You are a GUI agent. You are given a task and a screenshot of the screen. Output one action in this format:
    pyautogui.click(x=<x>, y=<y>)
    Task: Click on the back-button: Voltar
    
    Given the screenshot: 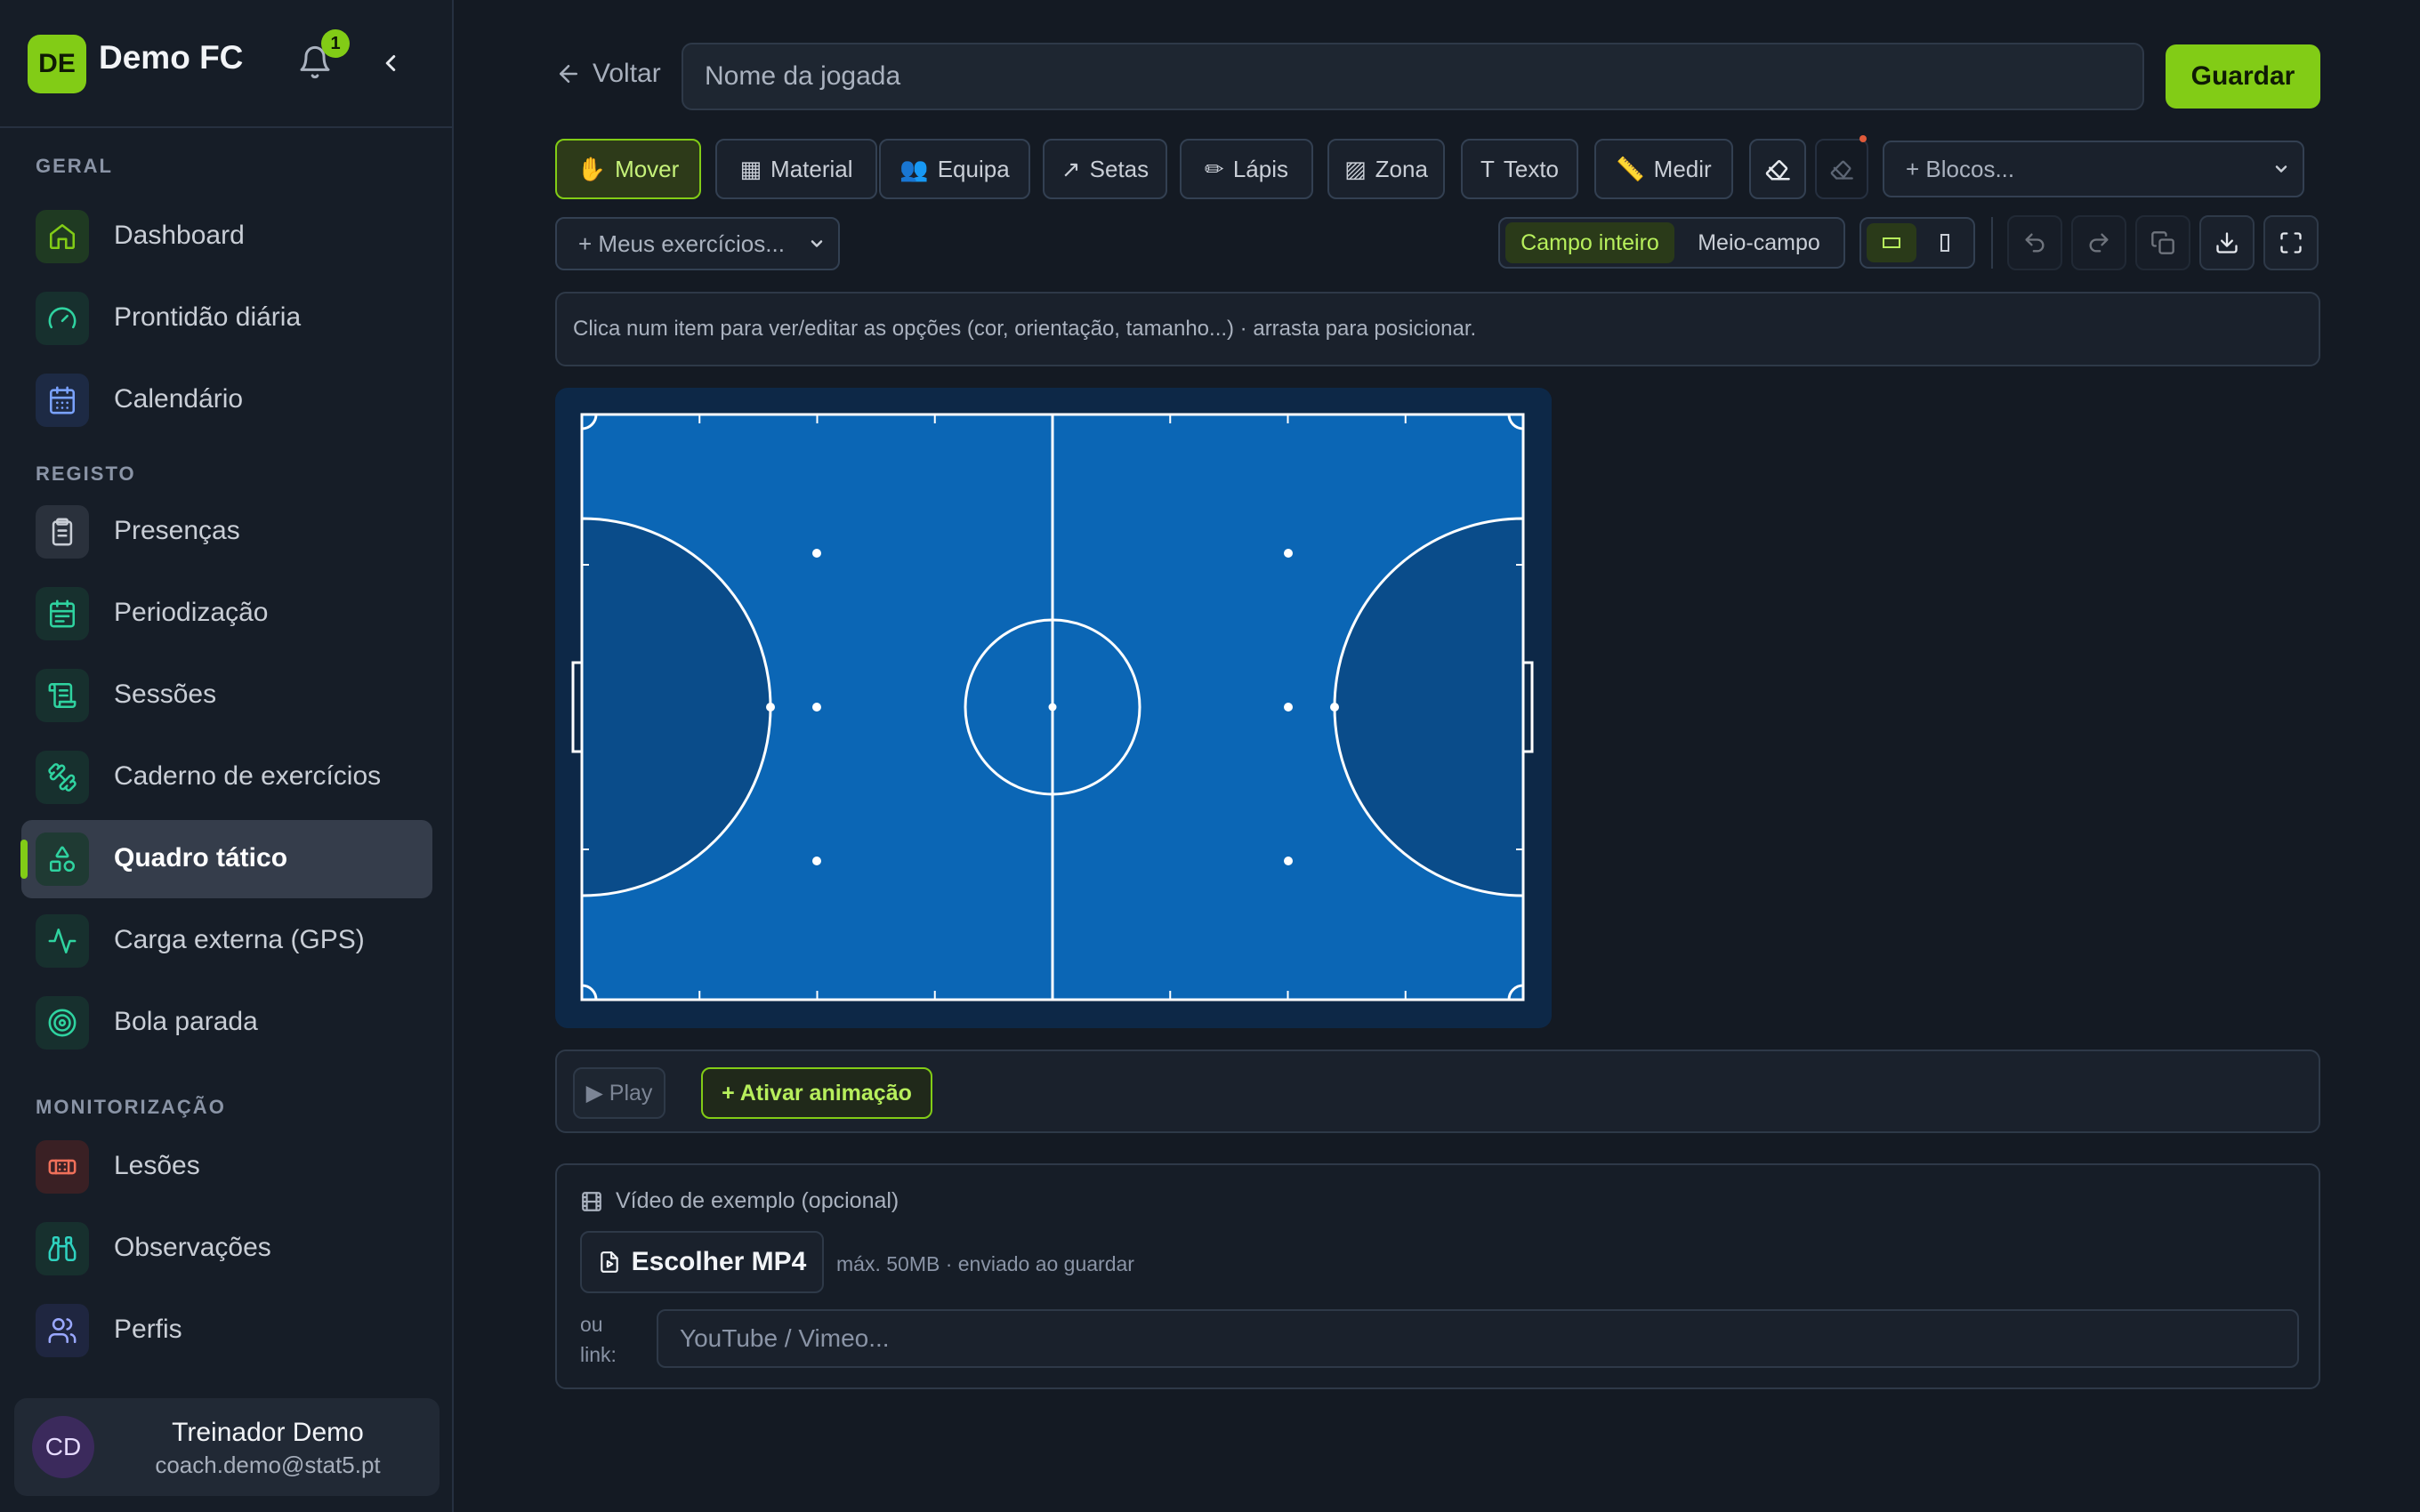 What is the action you would take?
    pyautogui.click(x=608, y=74)
    